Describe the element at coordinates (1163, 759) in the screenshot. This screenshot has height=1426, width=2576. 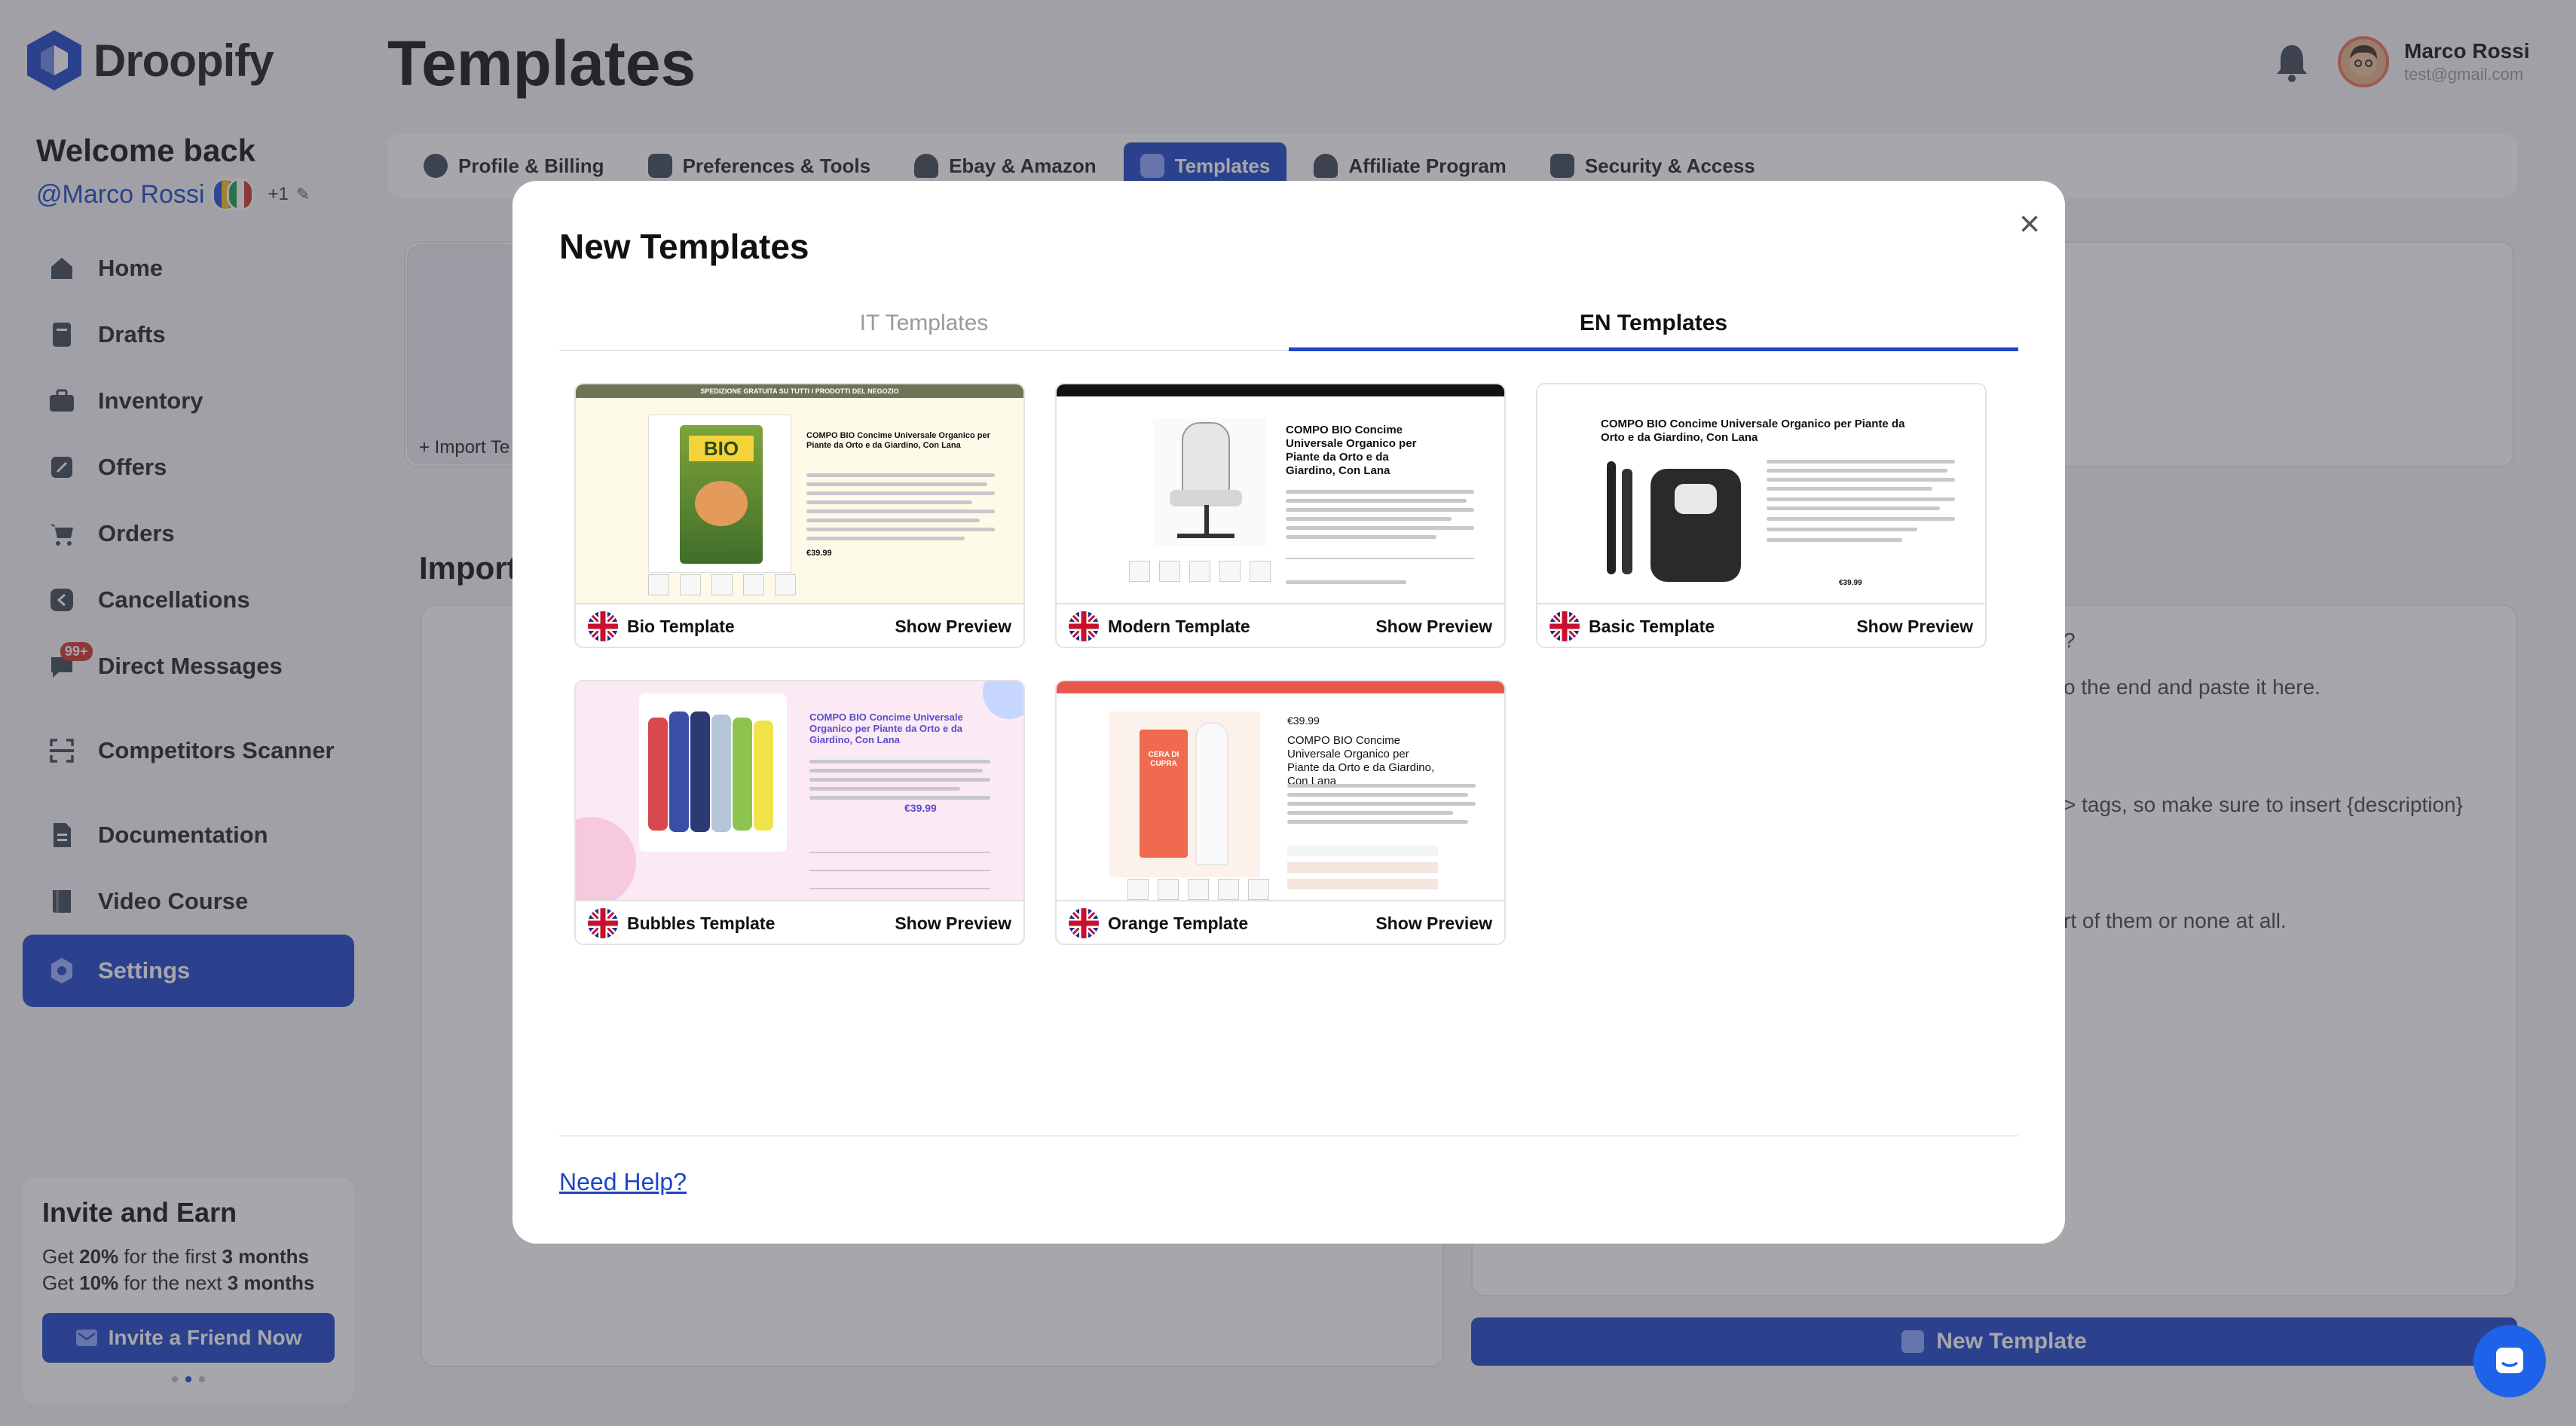
I see `orange-brand-label: CERA DI CUPRA` at that location.